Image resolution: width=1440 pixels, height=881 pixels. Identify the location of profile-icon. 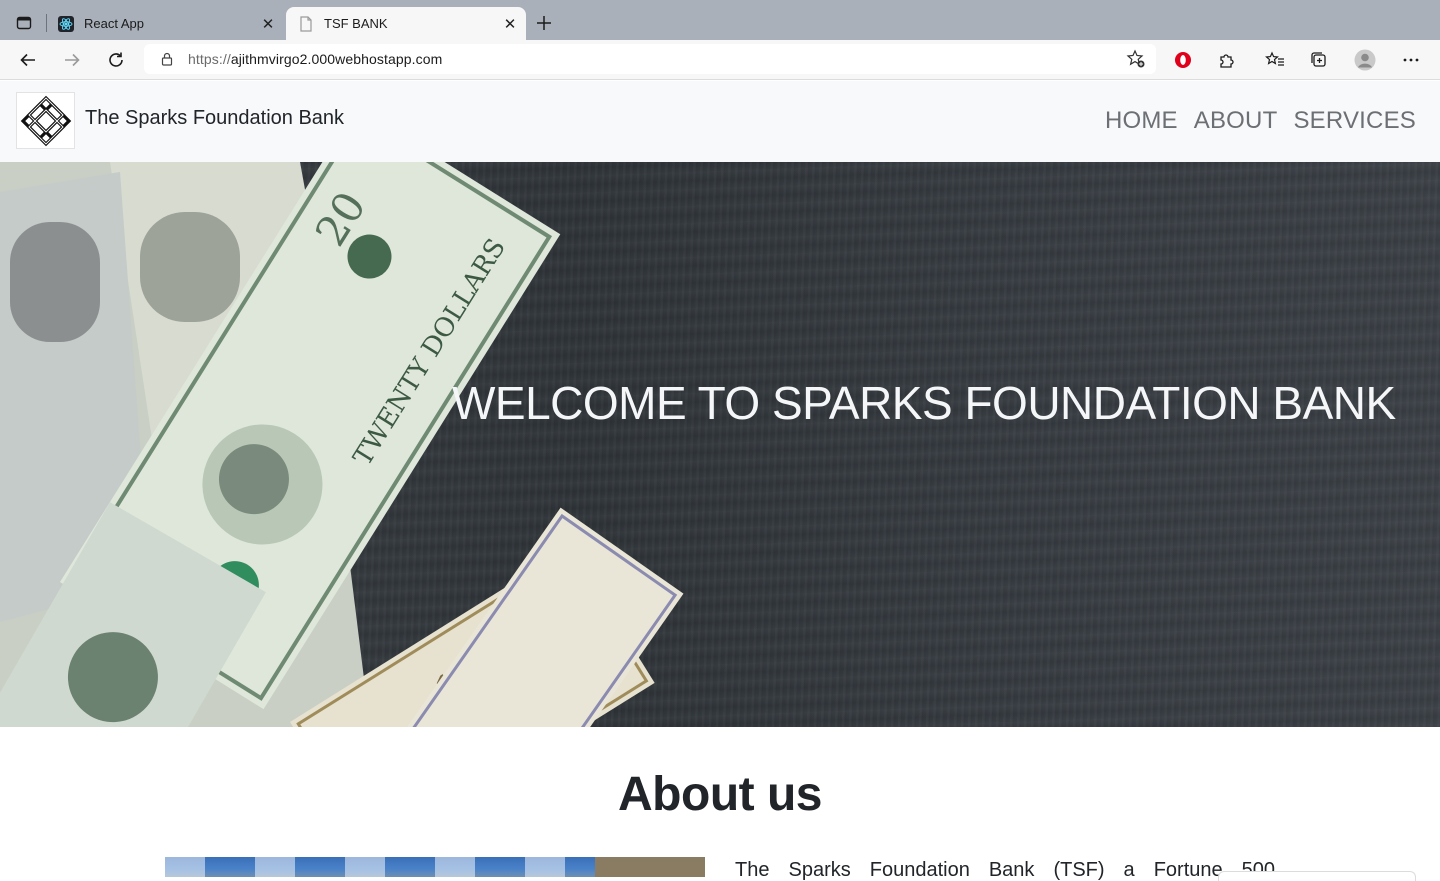
(1365, 60).